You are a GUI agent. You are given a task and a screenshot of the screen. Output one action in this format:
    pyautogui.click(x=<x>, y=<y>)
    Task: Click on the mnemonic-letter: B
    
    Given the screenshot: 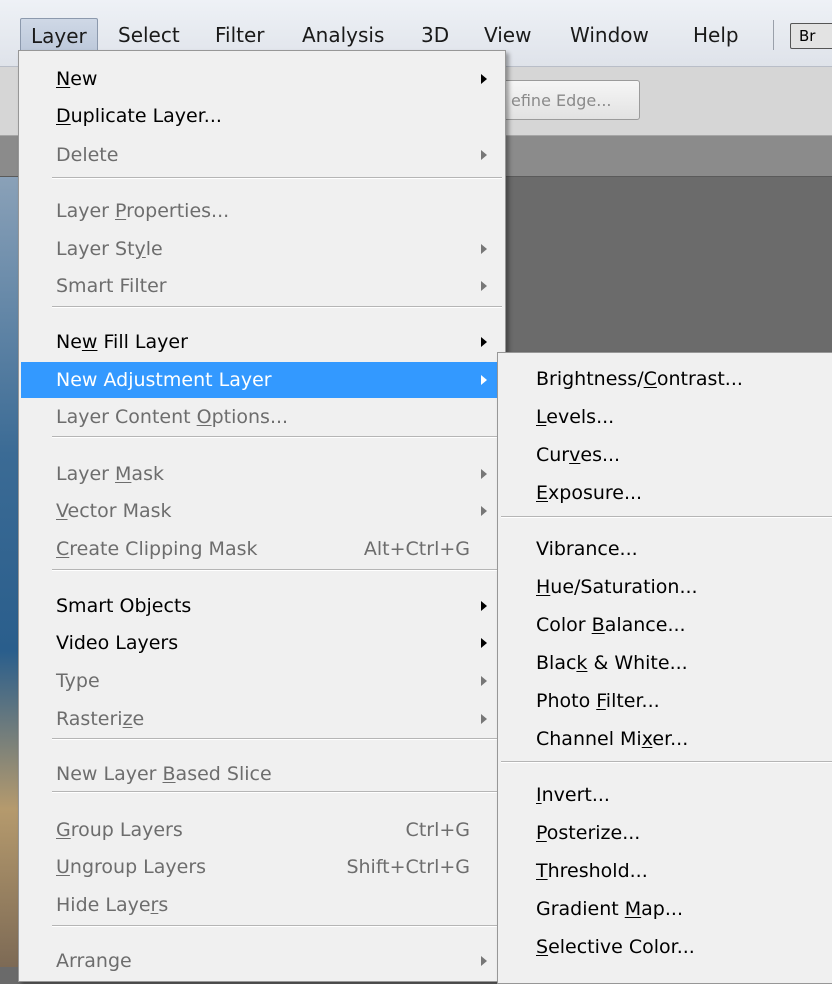 What is the action you would take?
    pyautogui.click(x=598, y=625)
    